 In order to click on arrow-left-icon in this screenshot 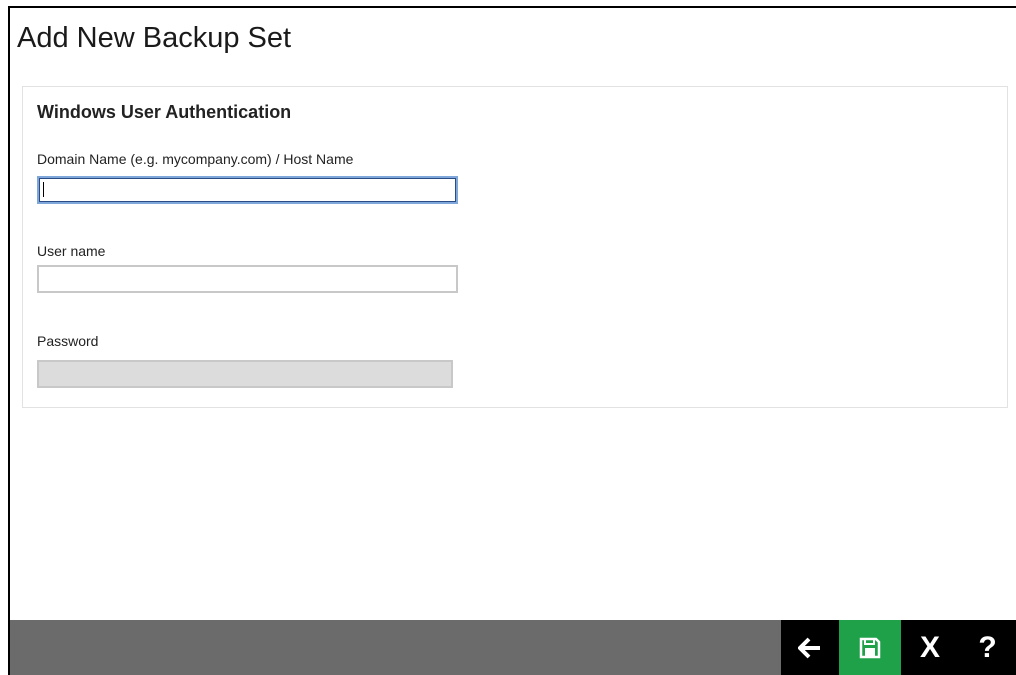, I will do `click(809, 647)`.